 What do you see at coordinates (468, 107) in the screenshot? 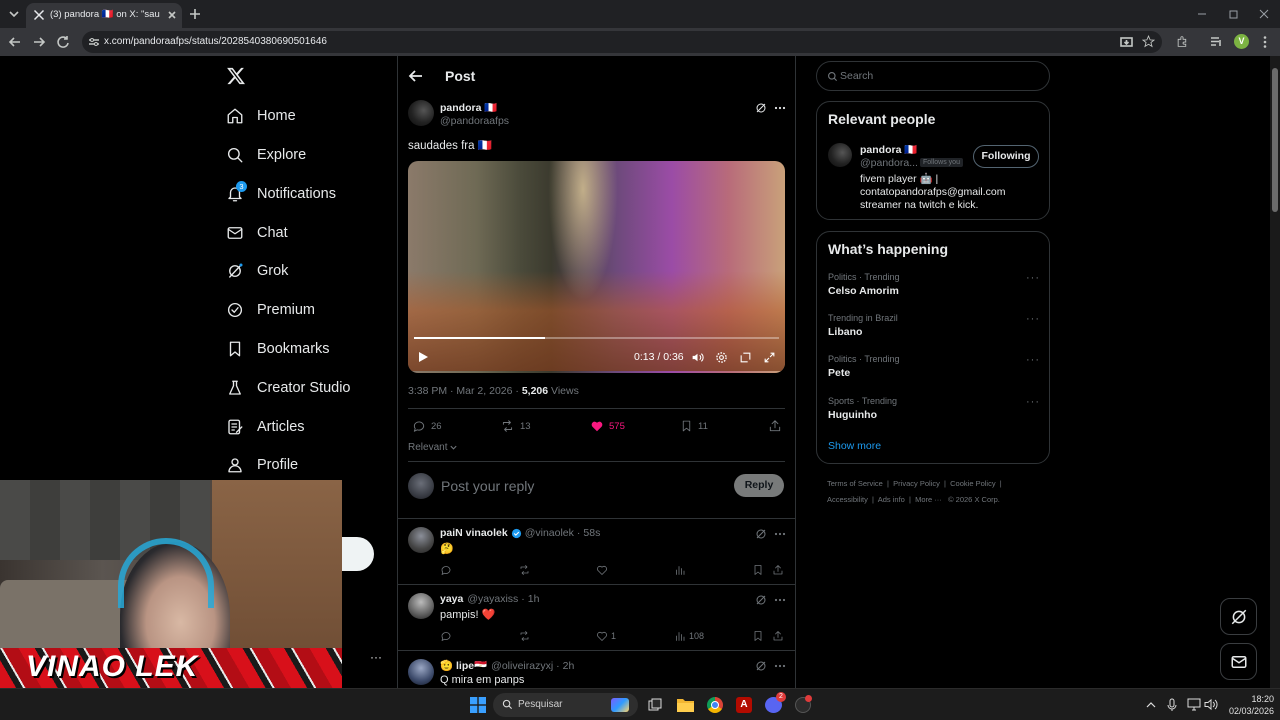
I see `author-name: pandora 🇫🇷` at bounding box center [468, 107].